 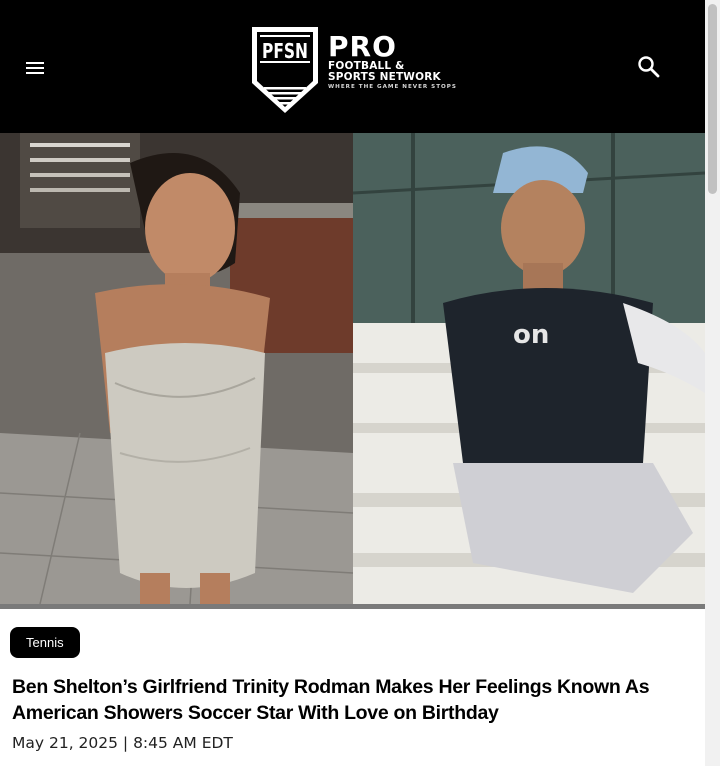 I want to click on logo-tagline: WHERE THE GAME NEVER STOPS, so click(x=392, y=87).